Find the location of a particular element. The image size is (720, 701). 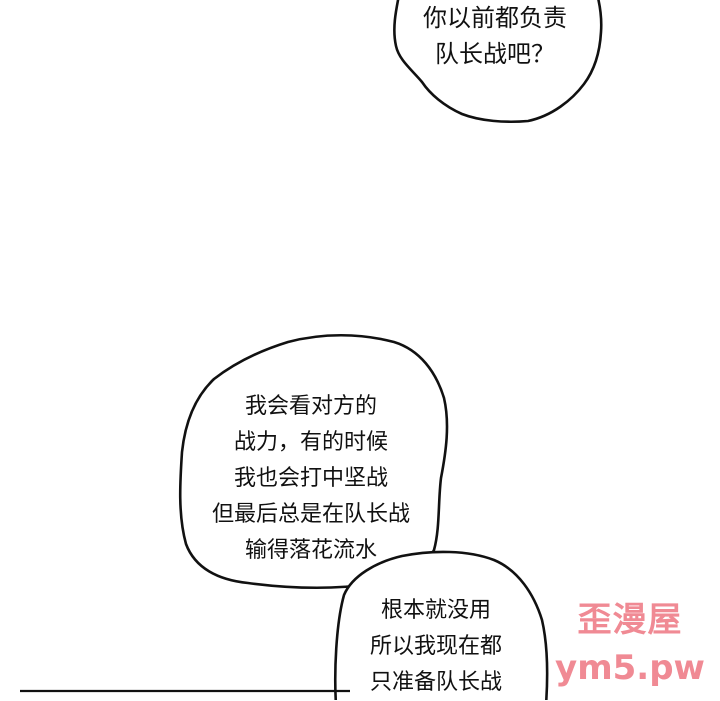

bubble-3-line-2: 所以我现在都 is located at coordinates (435, 646).